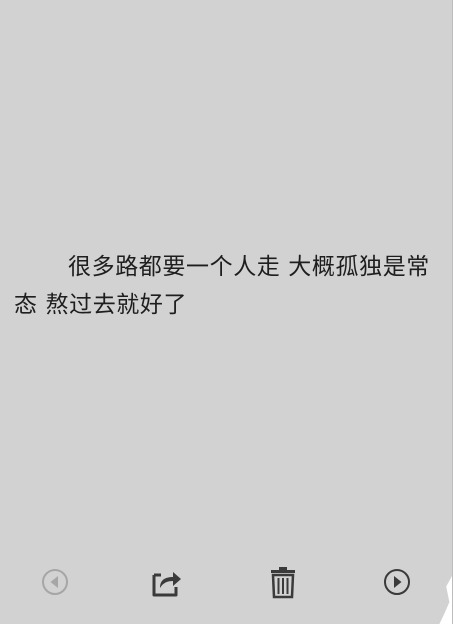  Describe the element at coordinates (226, 582) in the screenshot. I see `bottom-toolbar` at that location.